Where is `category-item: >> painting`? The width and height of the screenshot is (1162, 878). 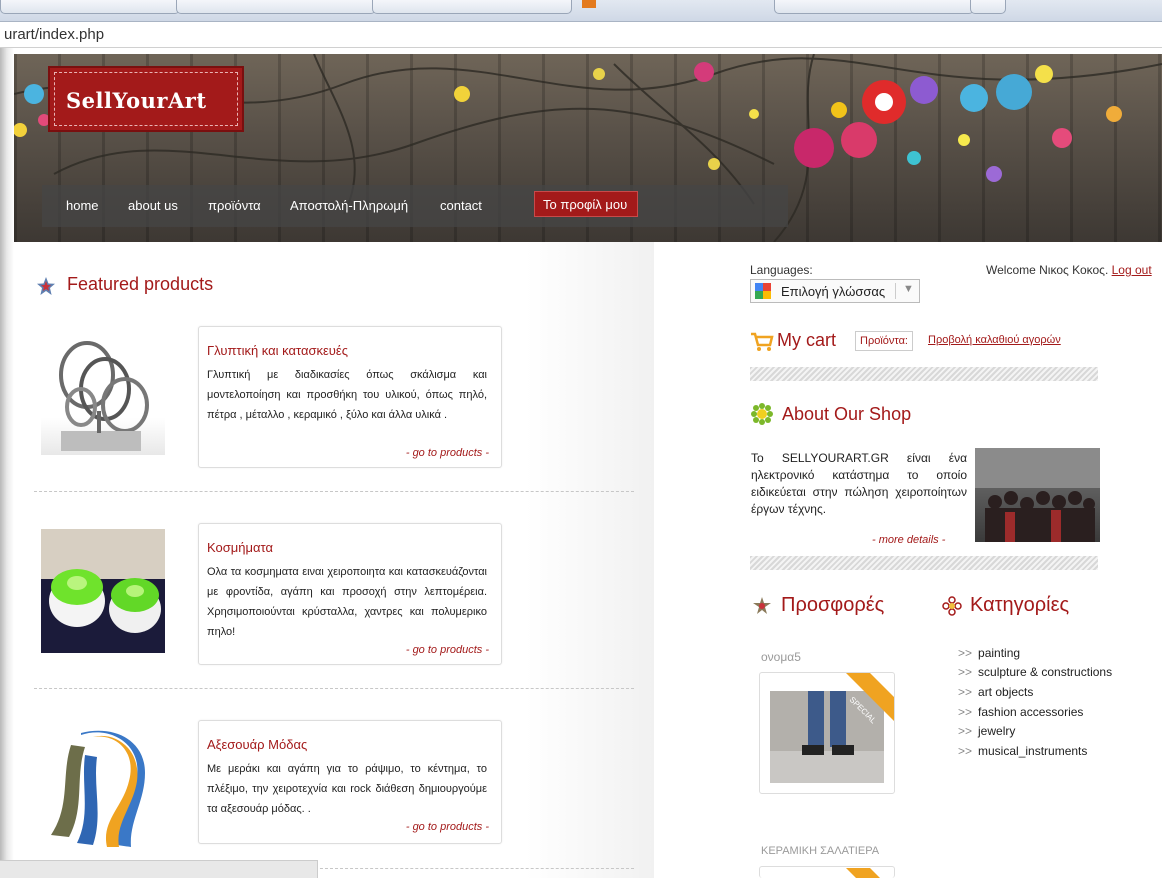
category-item: >> painting is located at coordinates (989, 653).